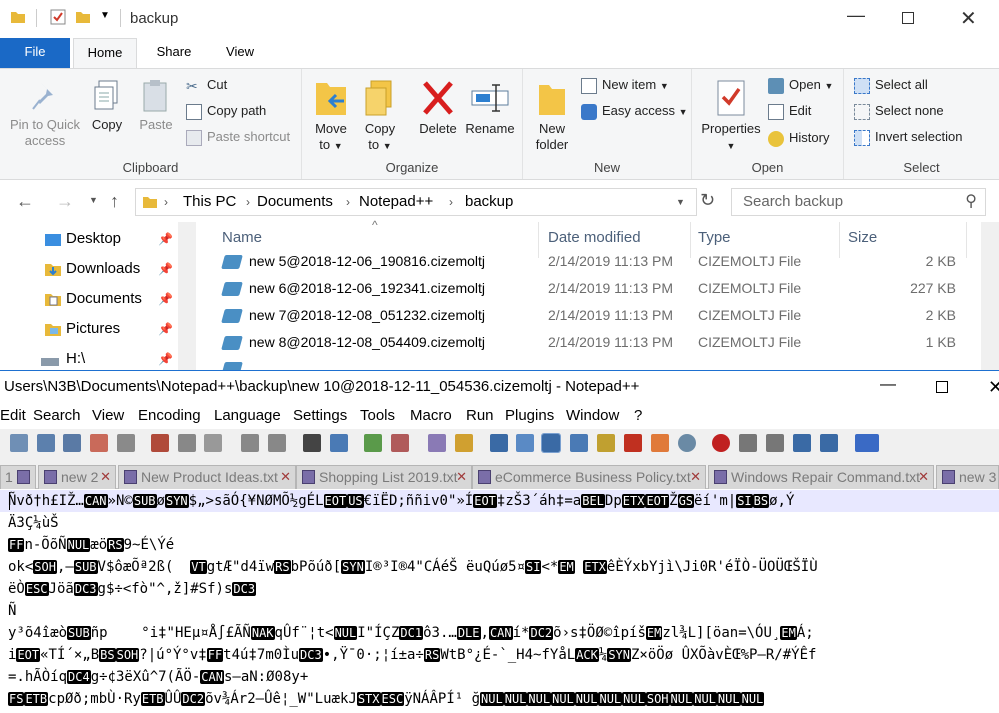 The height and width of the screenshot is (713, 999). Describe the element at coordinates (312, 443) in the screenshot. I see `find-icon` at that location.